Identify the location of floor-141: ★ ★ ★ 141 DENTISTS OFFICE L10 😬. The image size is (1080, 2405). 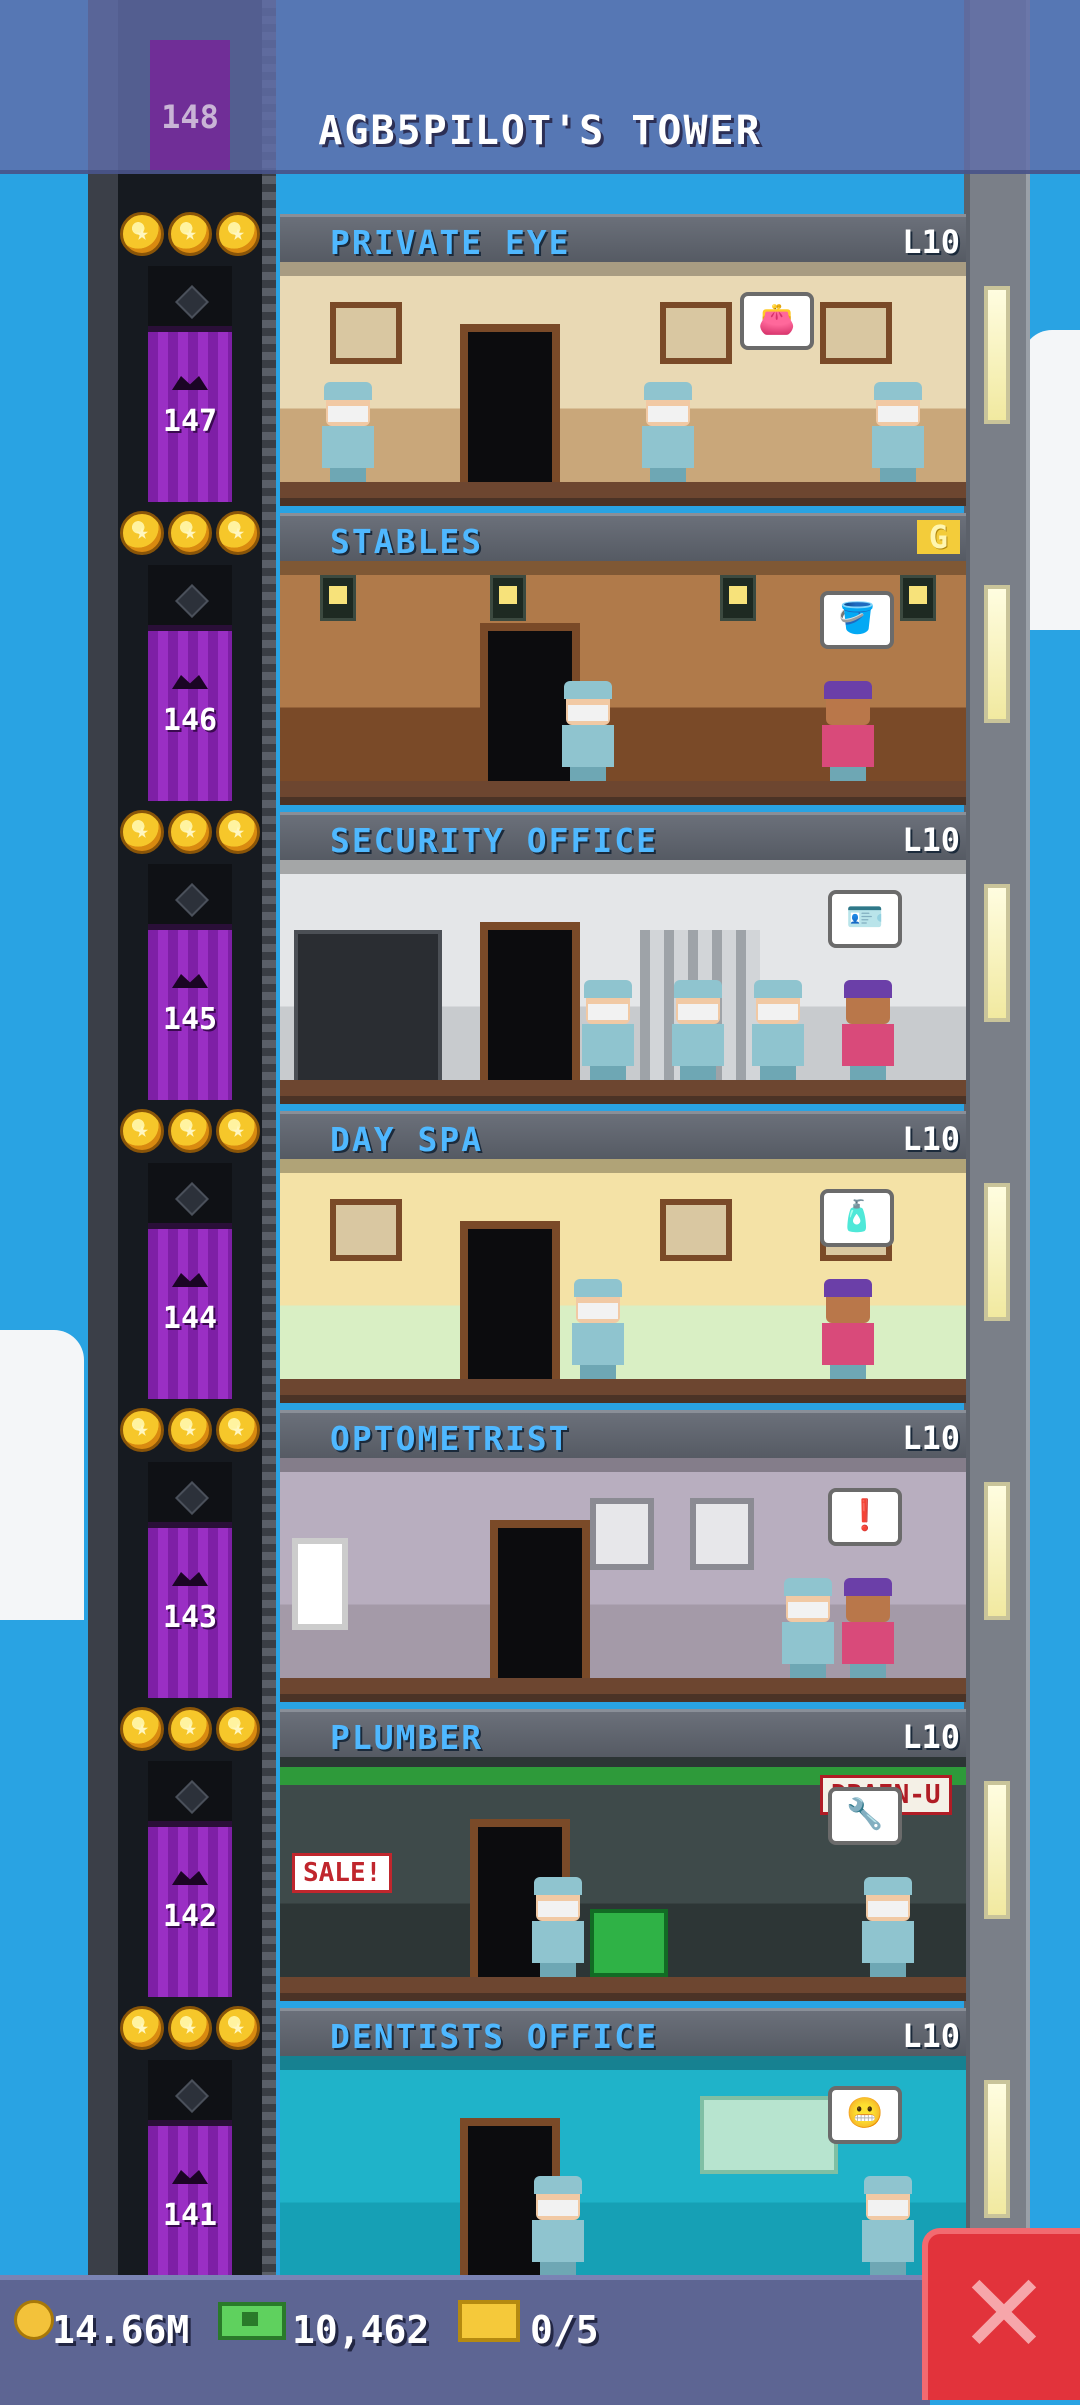
(540, 2150).